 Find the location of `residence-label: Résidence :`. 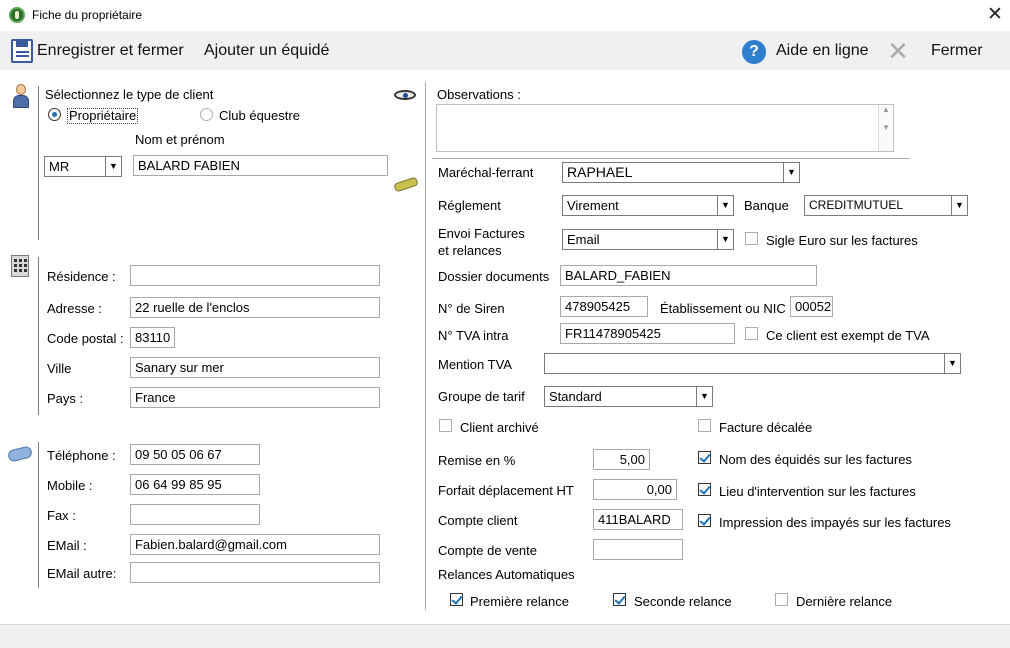

residence-label: Résidence : is located at coordinates (81, 276).